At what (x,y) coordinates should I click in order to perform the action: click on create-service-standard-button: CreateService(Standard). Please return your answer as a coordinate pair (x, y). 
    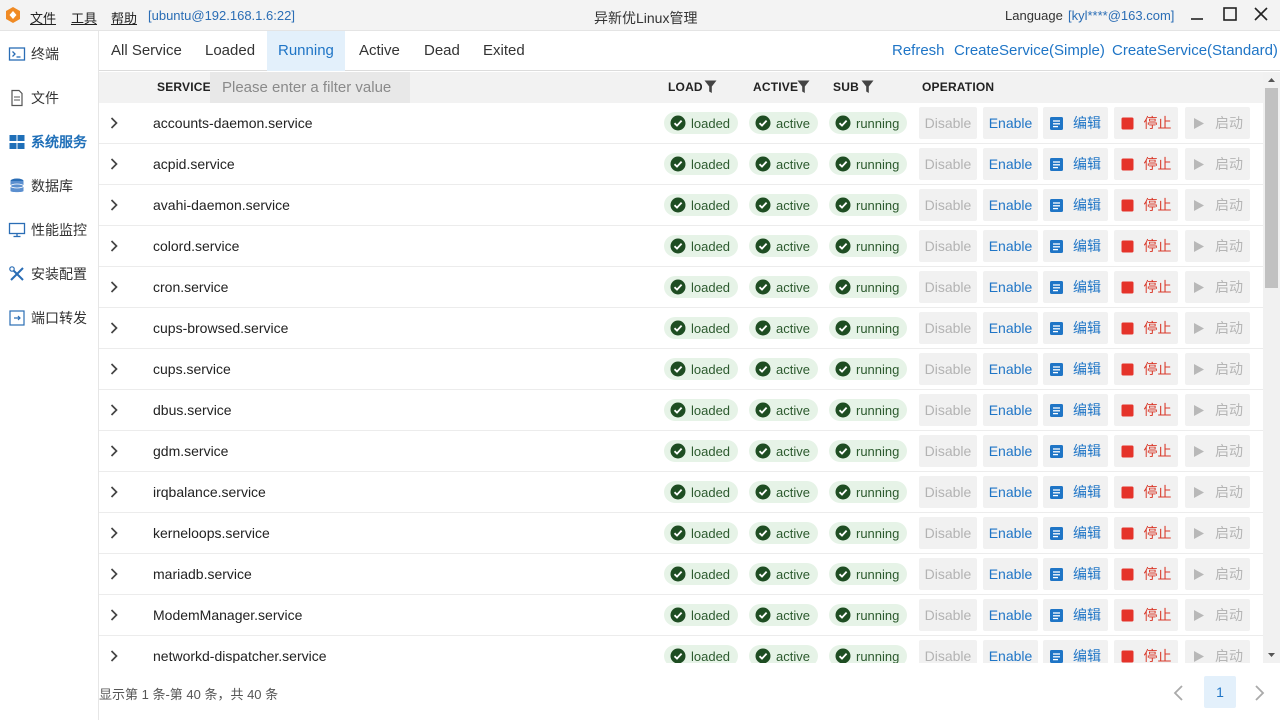
    Looking at the image, I should click on (1195, 51).